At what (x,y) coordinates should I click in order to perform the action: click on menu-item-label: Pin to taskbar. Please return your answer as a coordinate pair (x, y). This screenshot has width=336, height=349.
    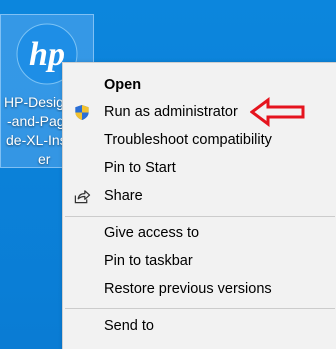
    Looking at the image, I should click on (148, 261).